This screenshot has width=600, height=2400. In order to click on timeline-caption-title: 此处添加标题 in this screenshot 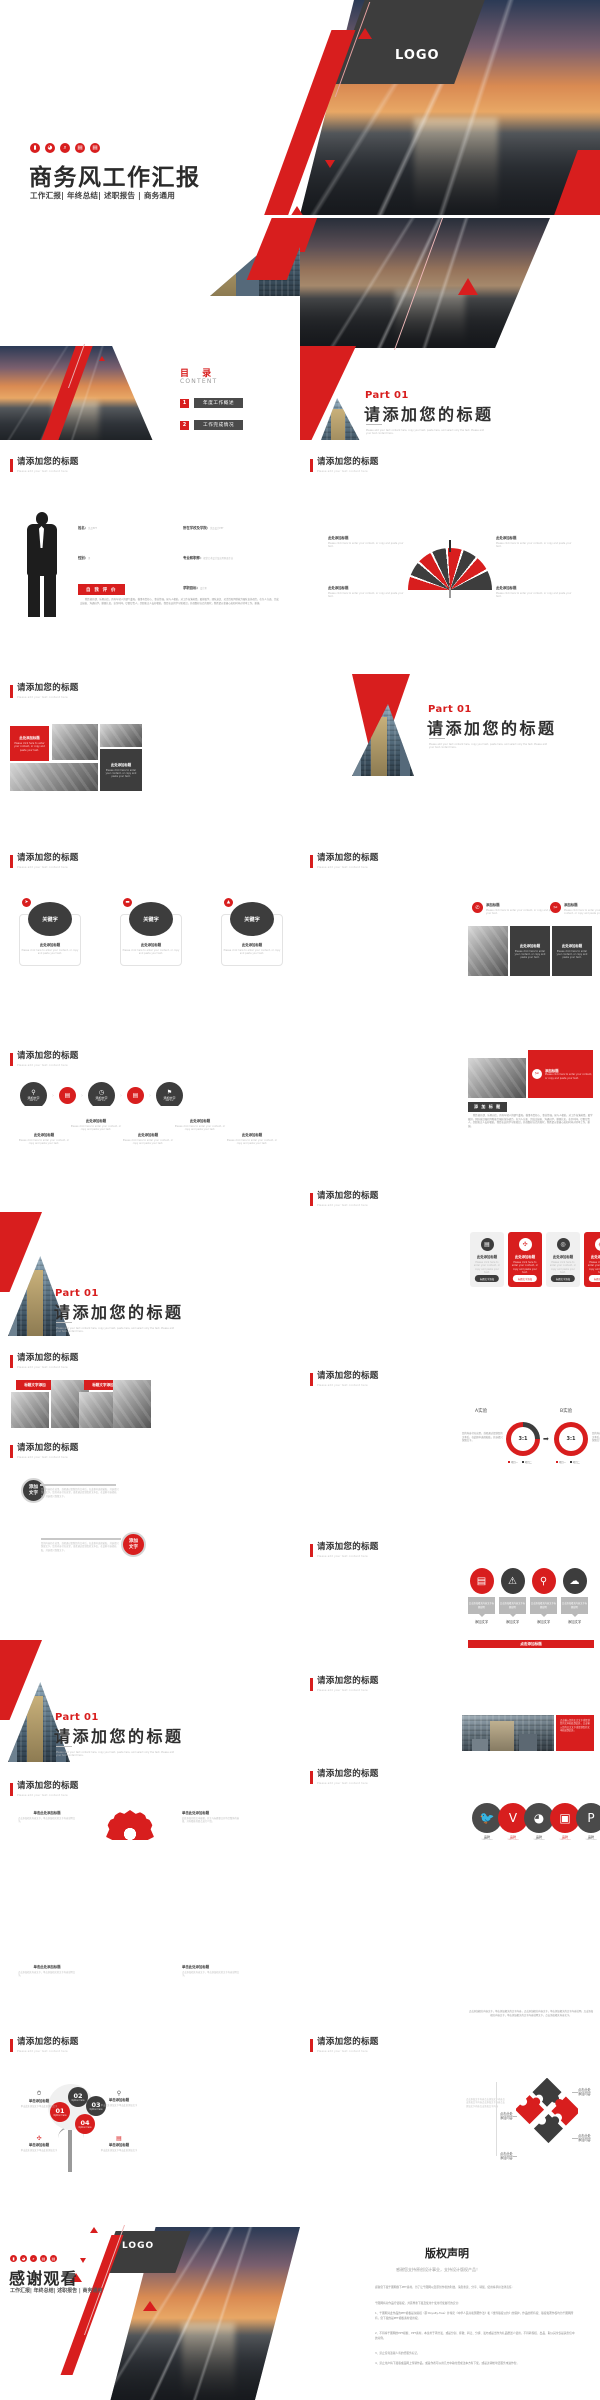, I will do `click(148, 1135)`.